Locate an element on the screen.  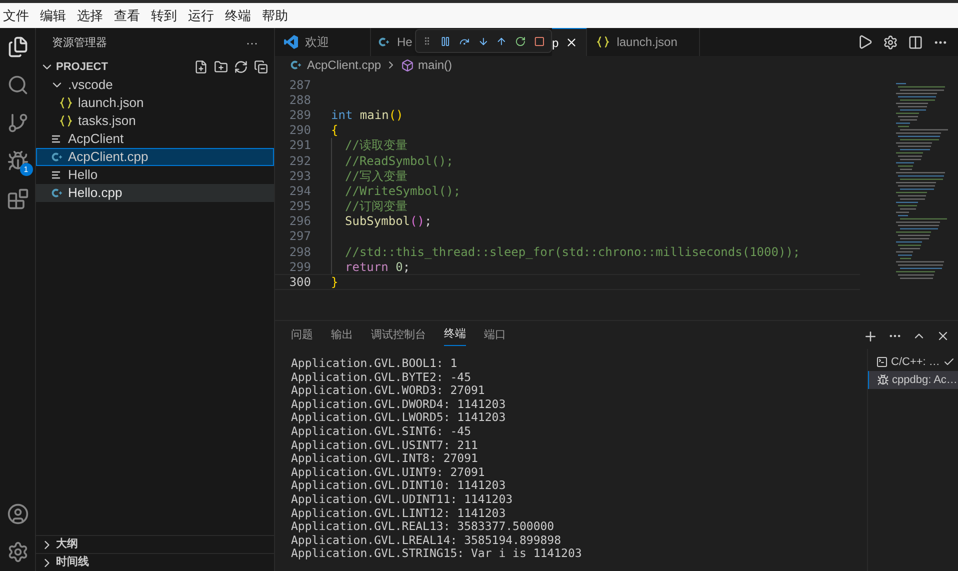
breadcrumb-item: AcpClient.cpp is located at coordinates (344, 65).